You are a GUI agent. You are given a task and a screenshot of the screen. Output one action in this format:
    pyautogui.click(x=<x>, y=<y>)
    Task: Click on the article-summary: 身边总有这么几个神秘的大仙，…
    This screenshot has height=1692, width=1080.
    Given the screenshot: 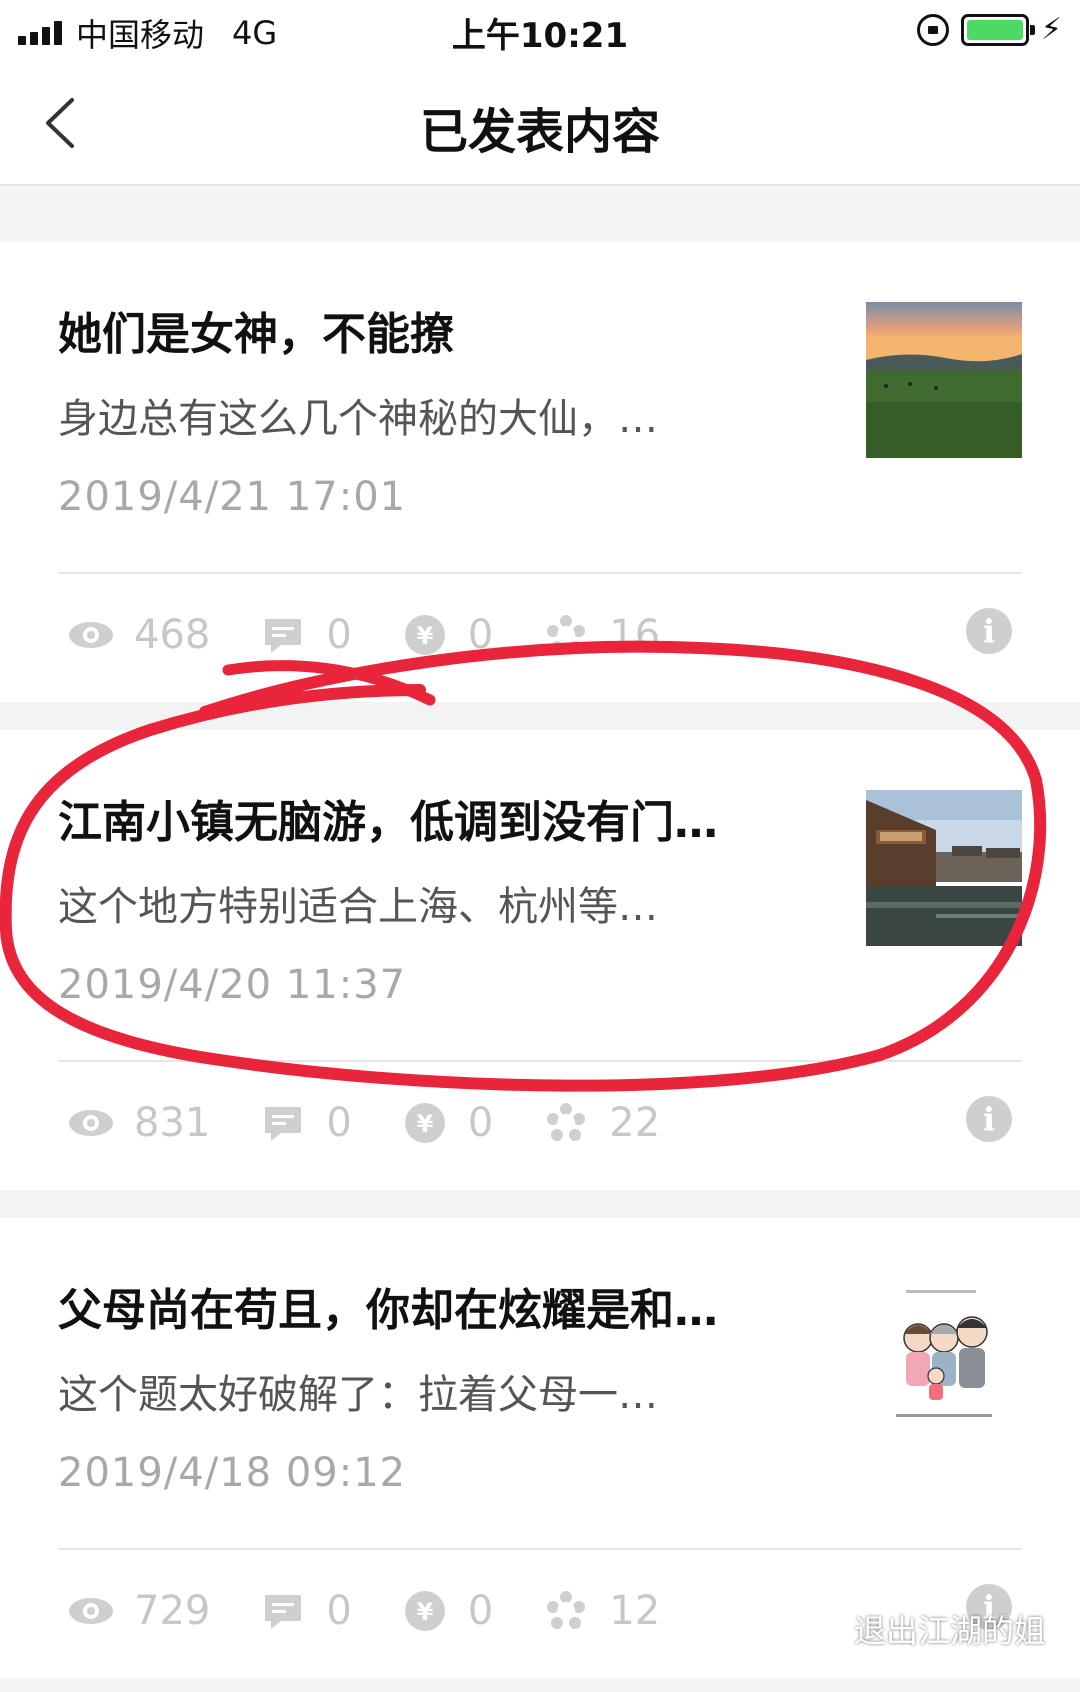 What is the action you would take?
    pyautogui.click(x=358, y=419)
    